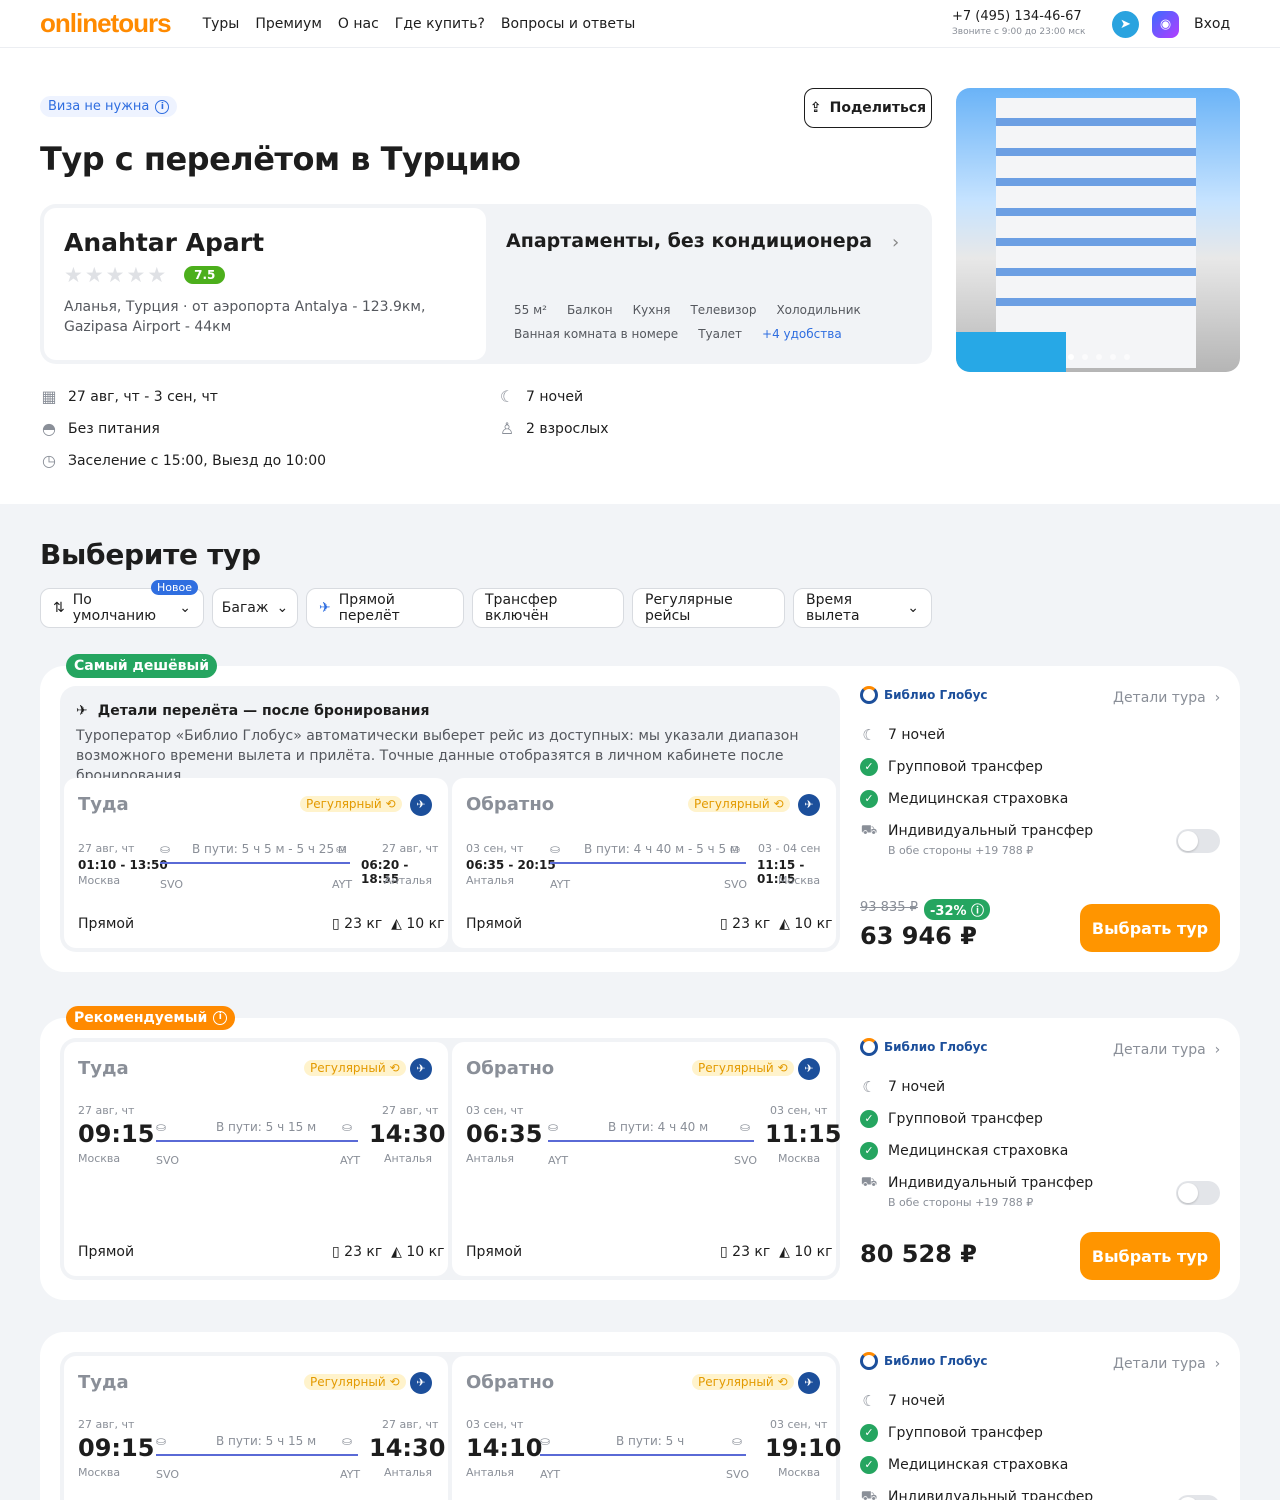 This screenshot has width=1280, height=1500. I want to click on arrival-city: Анталья, so click(408, 1158).